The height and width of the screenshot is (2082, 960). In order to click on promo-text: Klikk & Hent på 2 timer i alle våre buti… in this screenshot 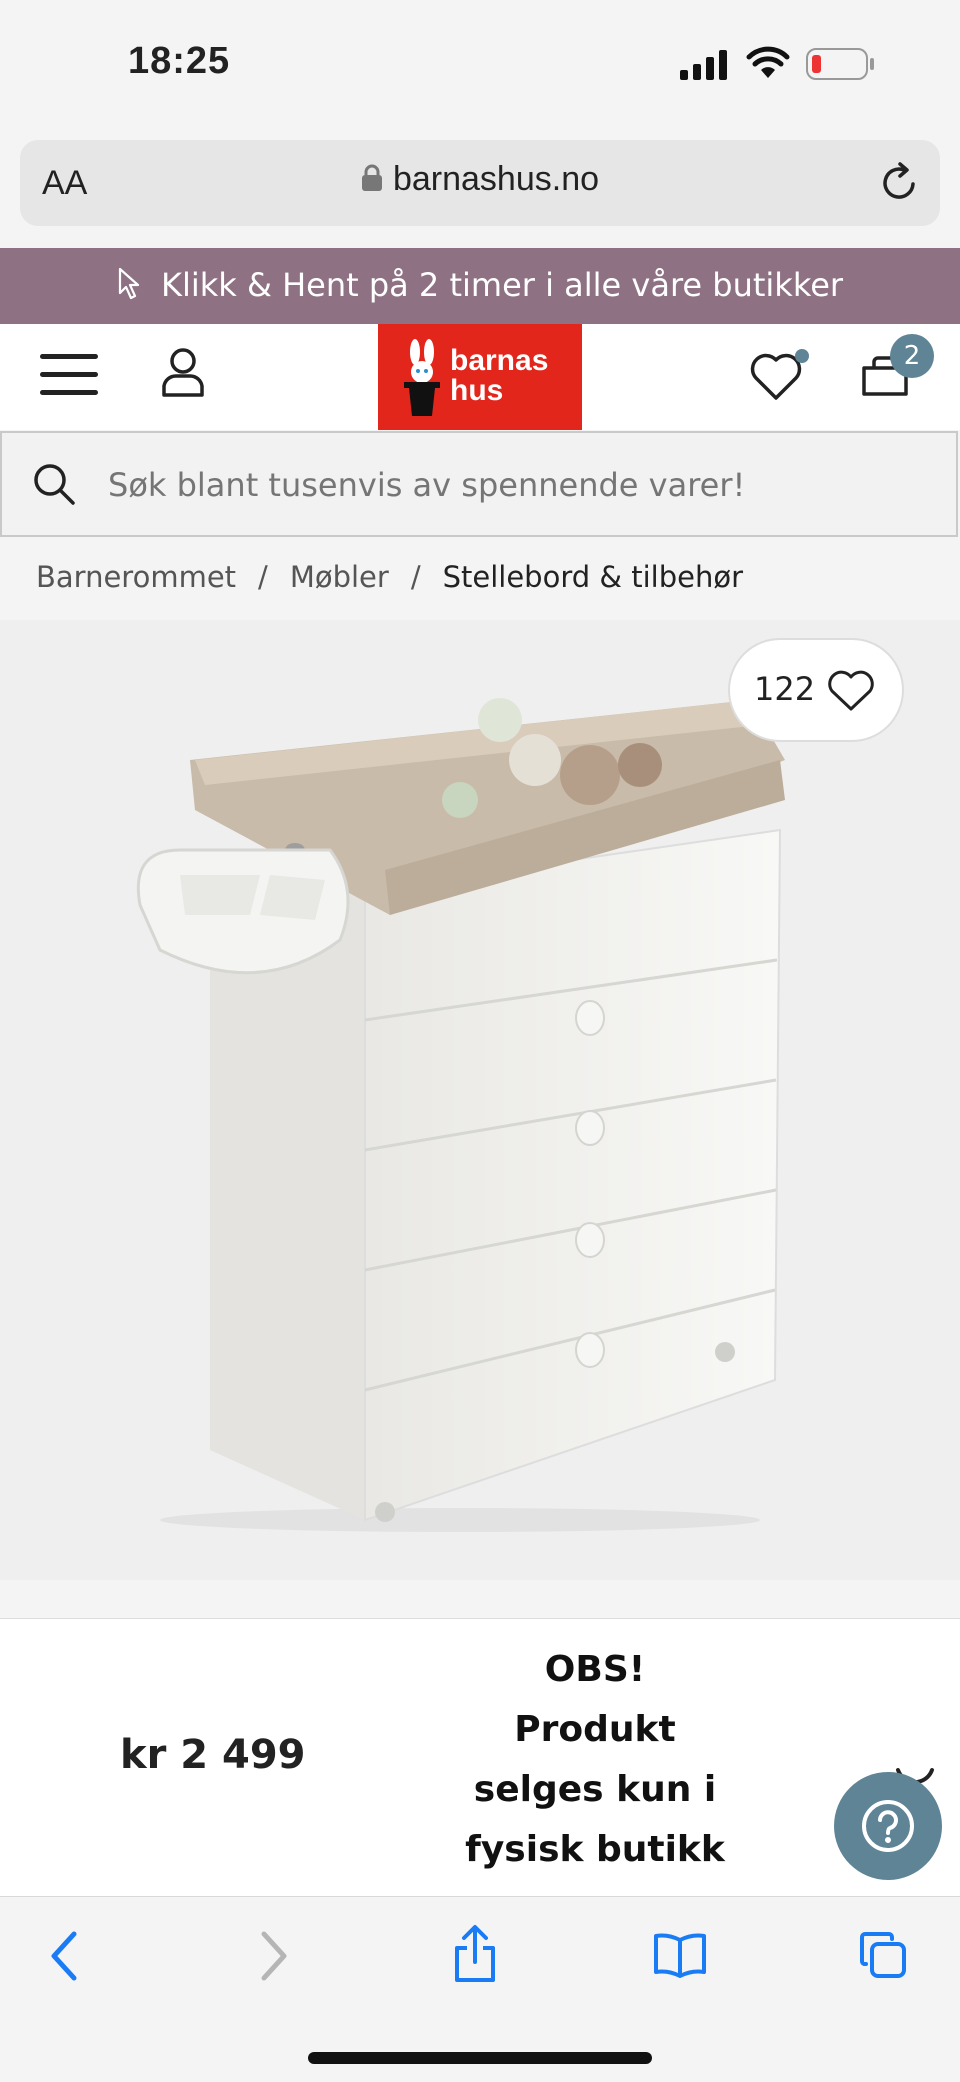, I will do `click(480, 285)`.